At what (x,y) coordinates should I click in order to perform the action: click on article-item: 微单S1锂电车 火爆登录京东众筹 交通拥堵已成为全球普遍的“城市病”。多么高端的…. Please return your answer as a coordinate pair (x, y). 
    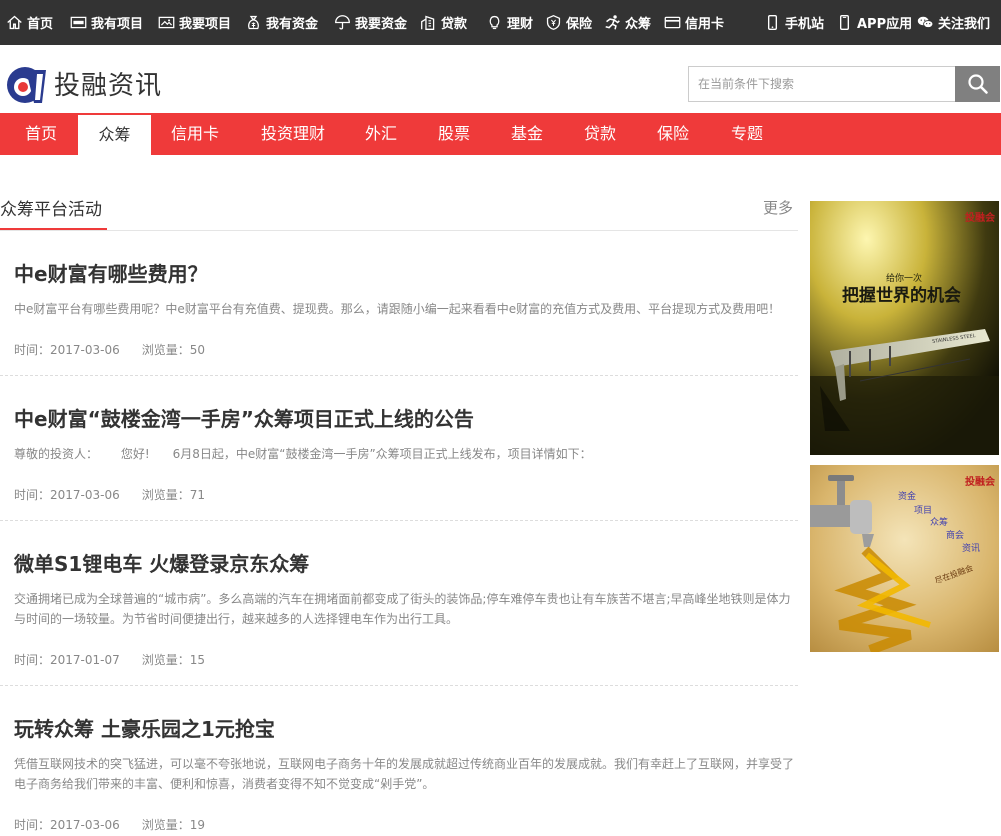
    Looking at the image, I should click on (399, 617).